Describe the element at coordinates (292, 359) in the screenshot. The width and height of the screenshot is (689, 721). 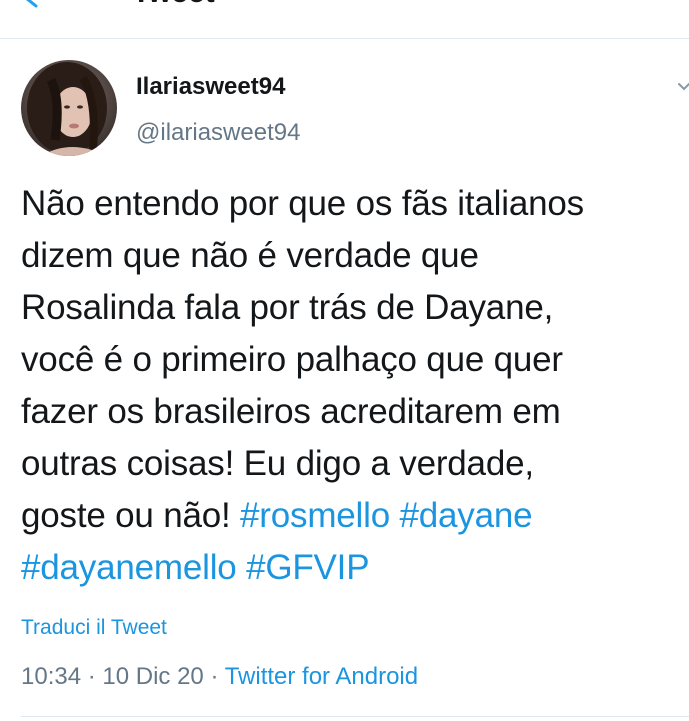
I see `tweet-line: você é o primeiro palhaço que quer` at that location.